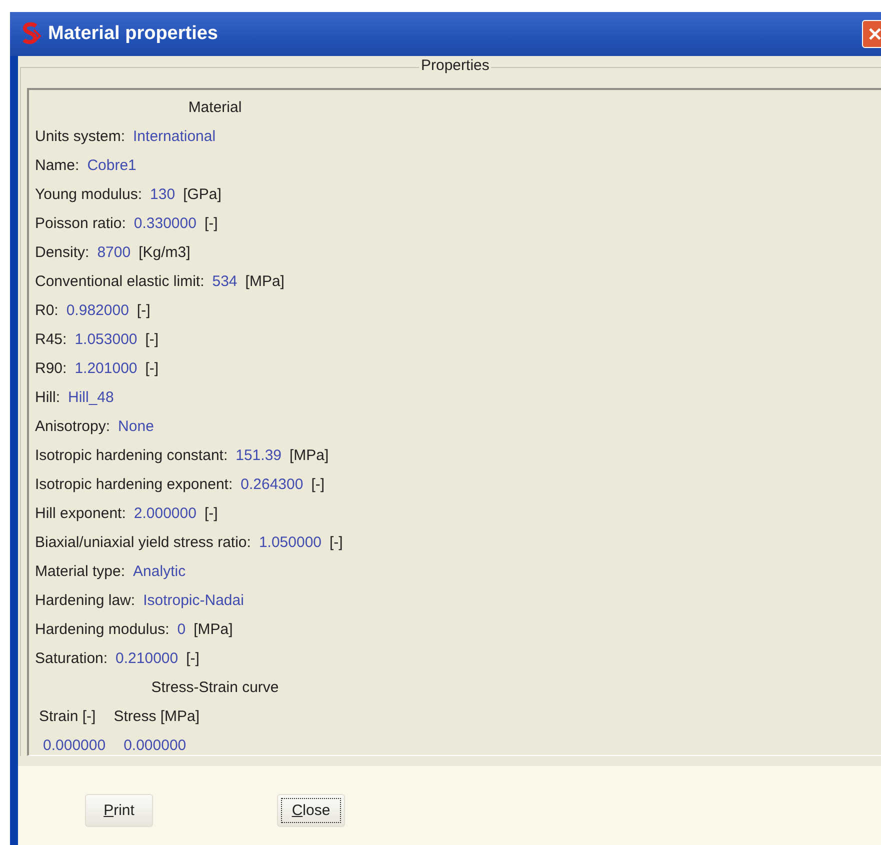 This screenshot has width=881, height=845. Describe the element at coordinates (71, 659) in the screenshot. I see `property-label: Saturation:` at that location.